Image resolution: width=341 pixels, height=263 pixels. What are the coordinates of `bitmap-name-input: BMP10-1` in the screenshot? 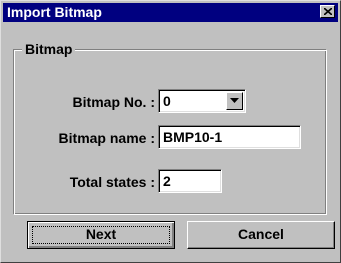 It's located at (229, 137).